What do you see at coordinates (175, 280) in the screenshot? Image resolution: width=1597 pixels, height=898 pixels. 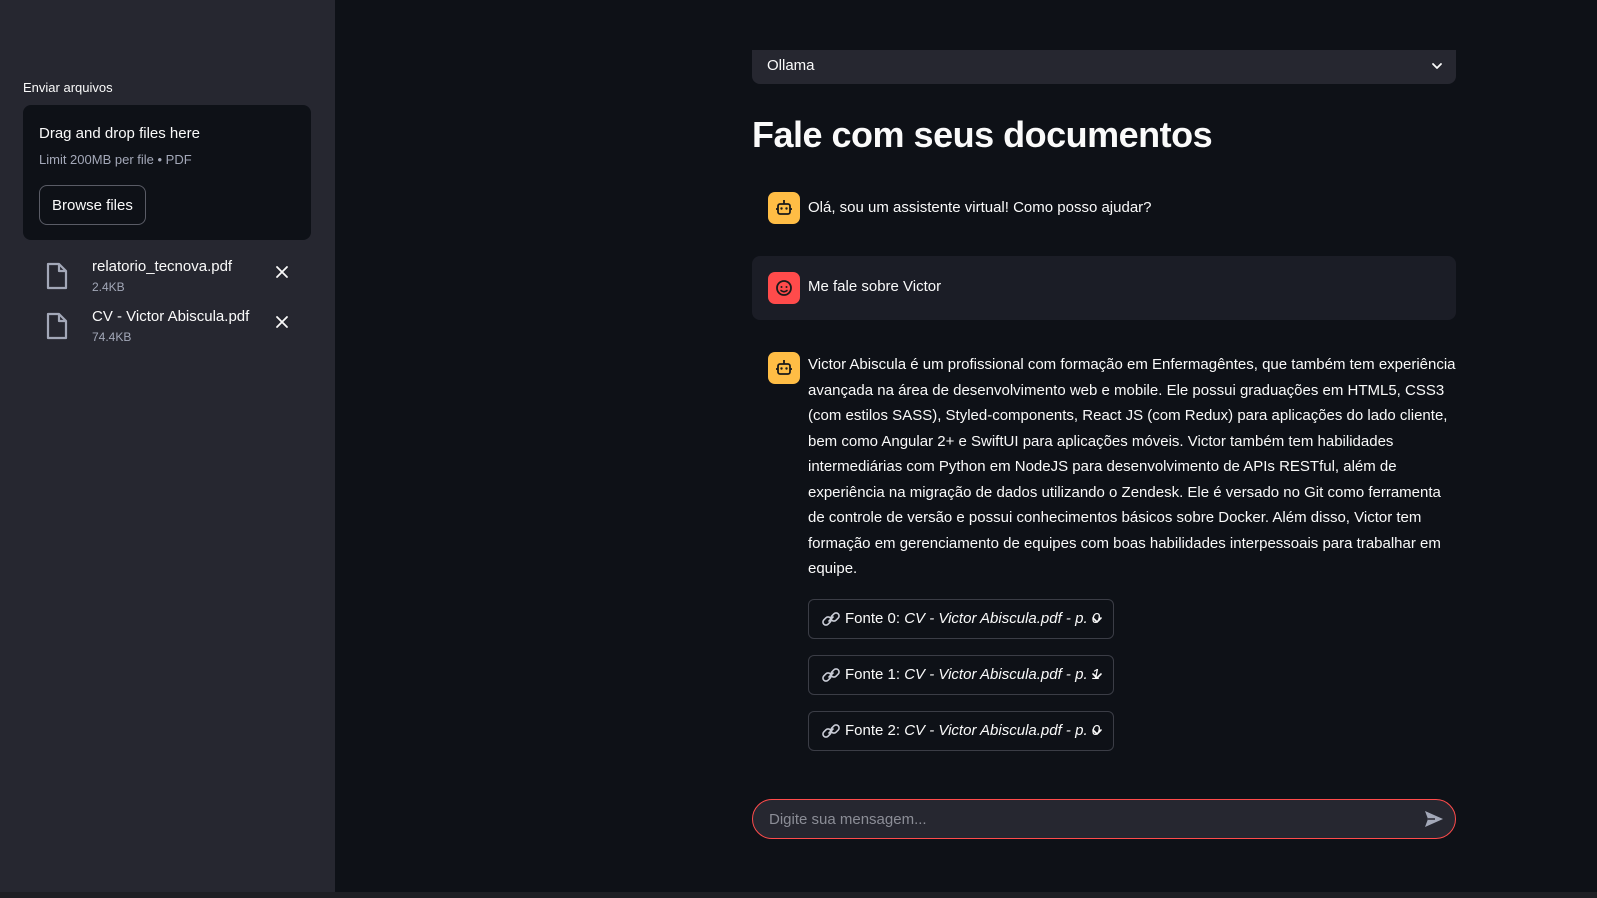 I see `uploaded-file: relatorio_tecnova.pdf 2.4KB` at bounding box center [175, 280].